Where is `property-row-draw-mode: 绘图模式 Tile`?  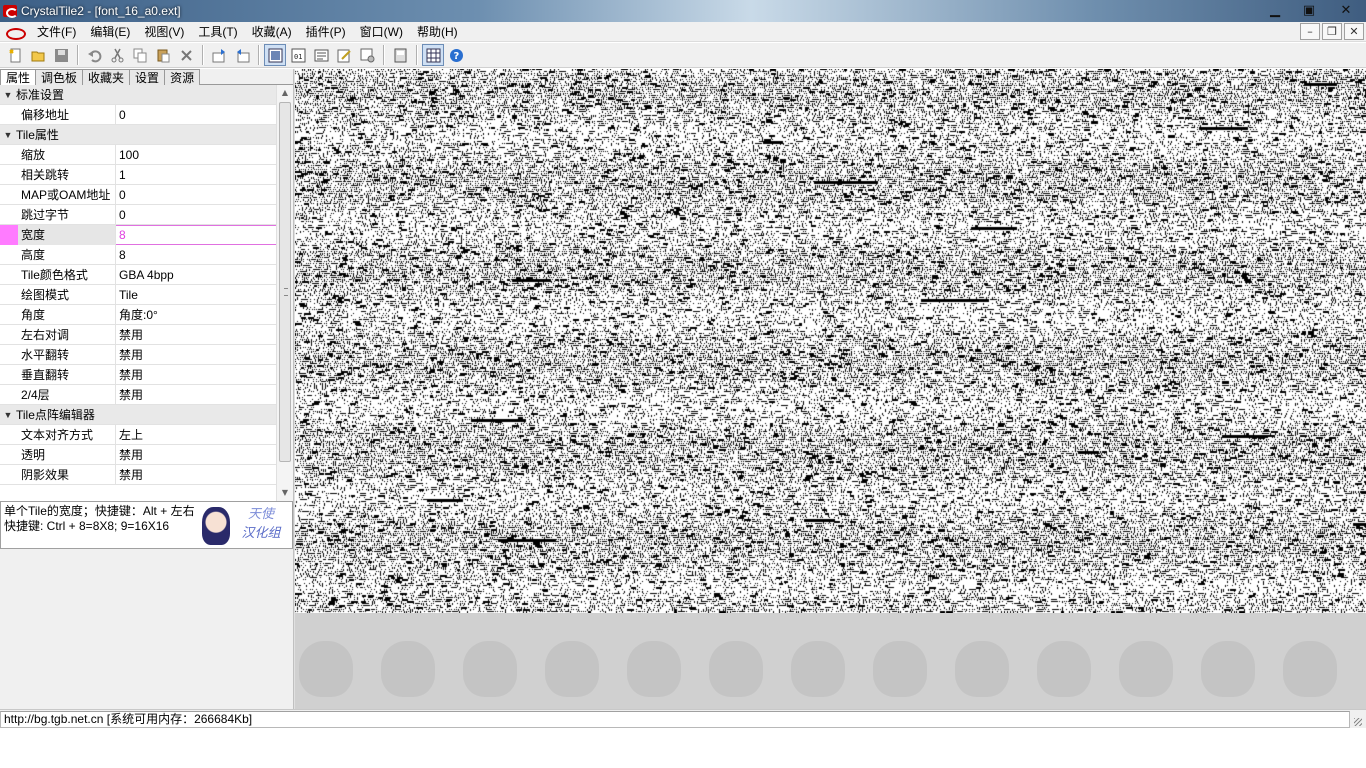 property-row-draw-mode: 绘图模式 Tile is located at coordinates (138, 294).